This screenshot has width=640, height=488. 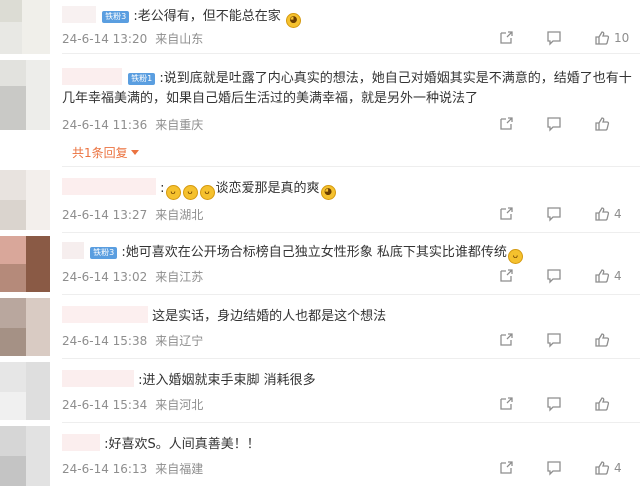 I want to click on comment-meta: 24-6-14 13:02 来自江苏, so click(x=136, y=276).